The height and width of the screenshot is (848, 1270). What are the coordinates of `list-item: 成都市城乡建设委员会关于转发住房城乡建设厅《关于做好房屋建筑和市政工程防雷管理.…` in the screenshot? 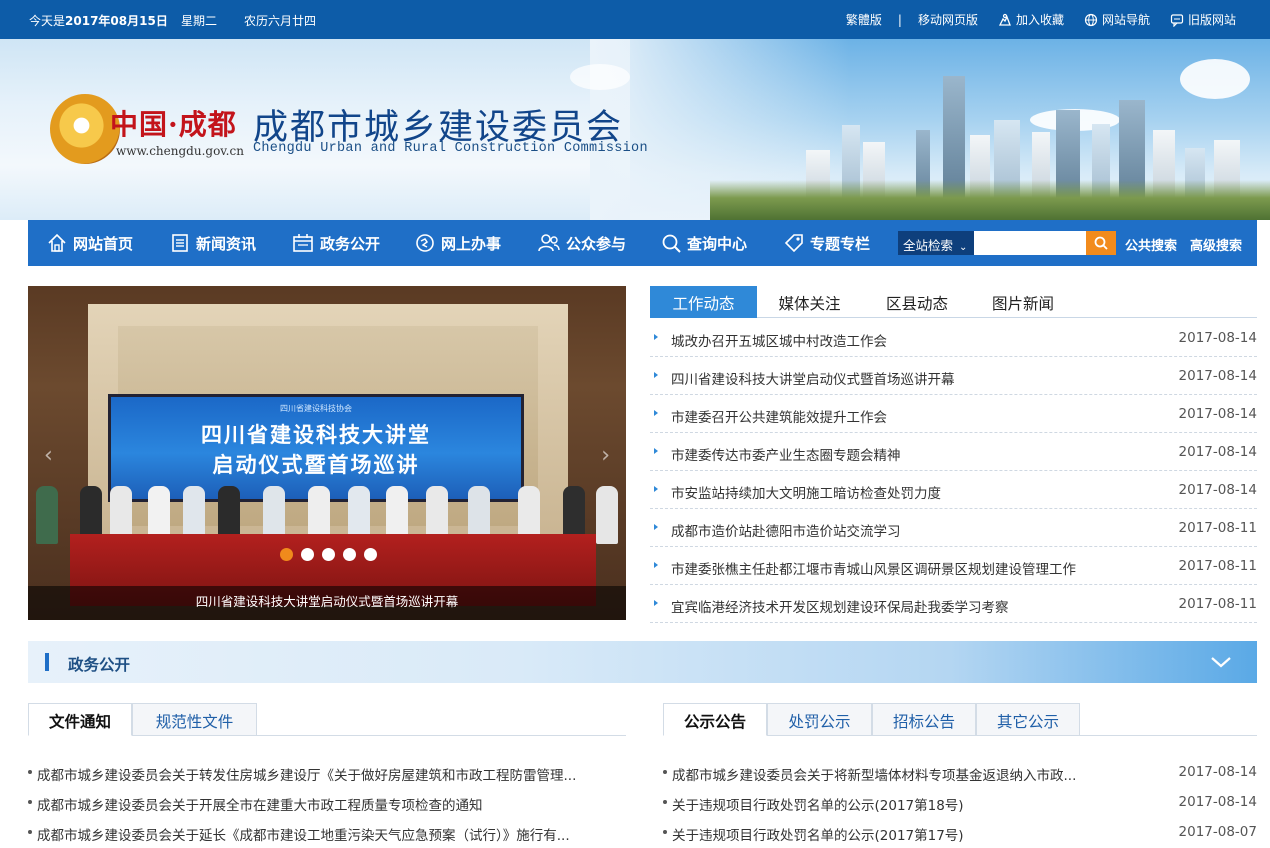 It's located at (327, 772).